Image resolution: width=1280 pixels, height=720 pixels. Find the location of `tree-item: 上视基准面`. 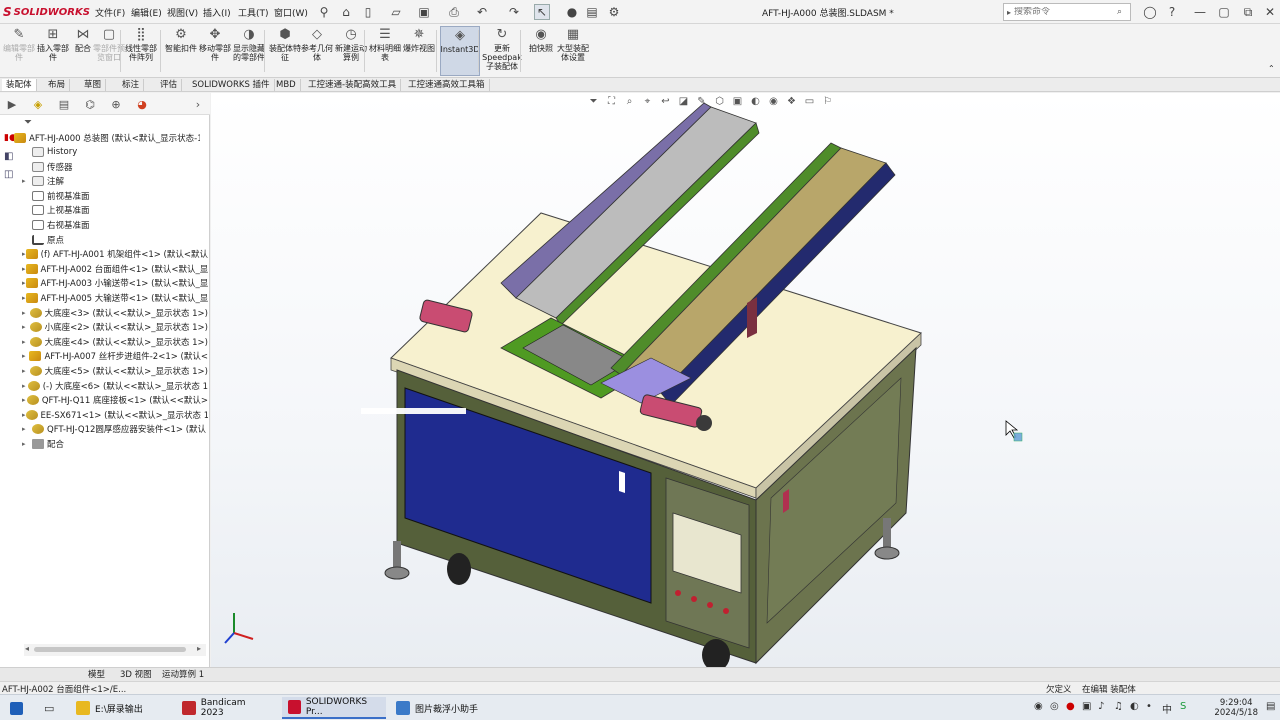

tree-item: 上视基准面 is located at coordinates (115, 210).